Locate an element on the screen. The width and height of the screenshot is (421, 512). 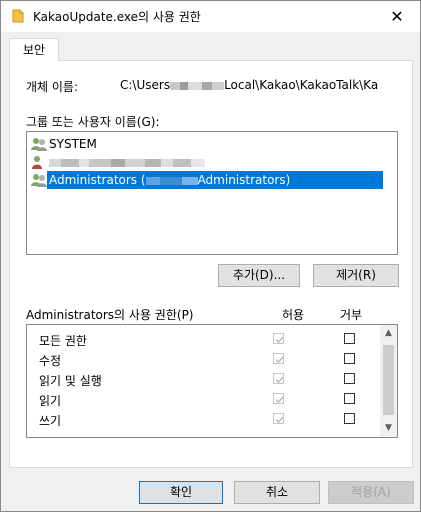
tab-security: 보안 is located at coordinates (34, 49).